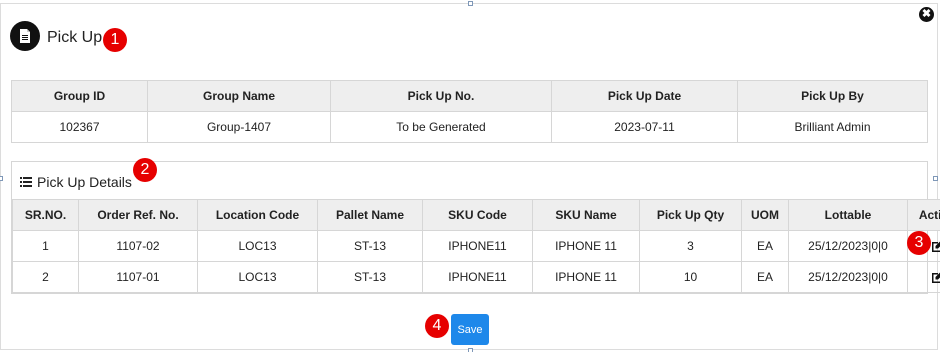  What do you see at coordinates (926, 14) in the screenshot?
I see `close-icon: ✖` at bounding box center [926, 14].